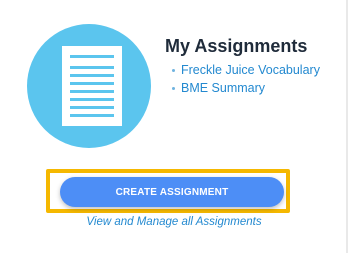 The image size is (348, 253). I want to click on assignment-link: BME Summary, so click(246, 88).